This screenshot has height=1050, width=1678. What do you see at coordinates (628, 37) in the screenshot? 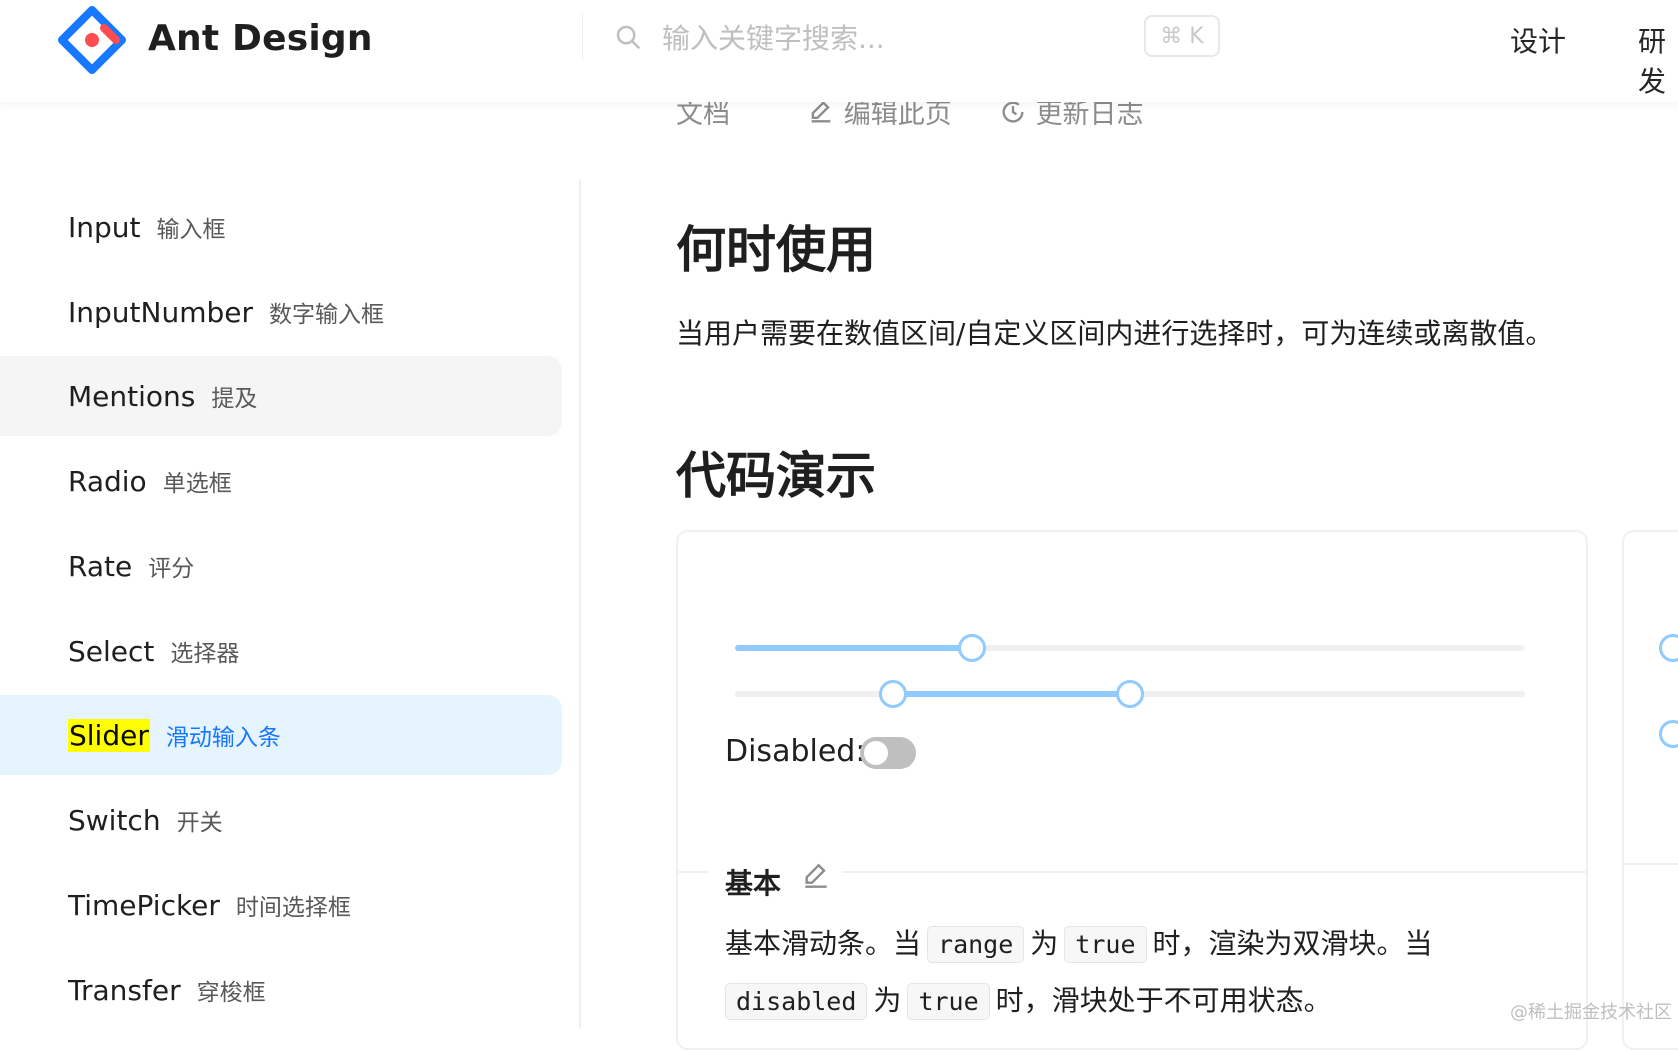
I see `search-icon` at bounding box center [628, 37].